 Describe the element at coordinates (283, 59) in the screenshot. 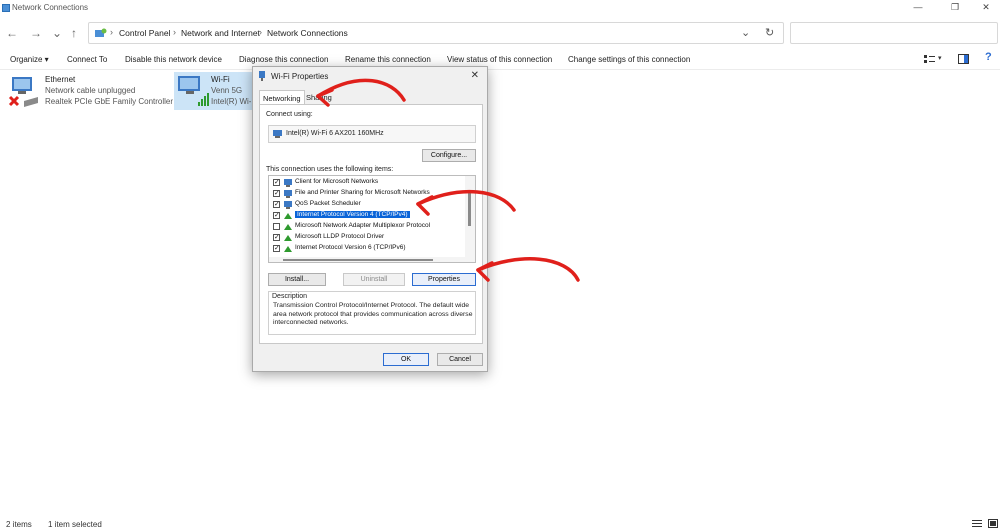

I see `diagnose-connection-button: Diagnose this connection` at that location.